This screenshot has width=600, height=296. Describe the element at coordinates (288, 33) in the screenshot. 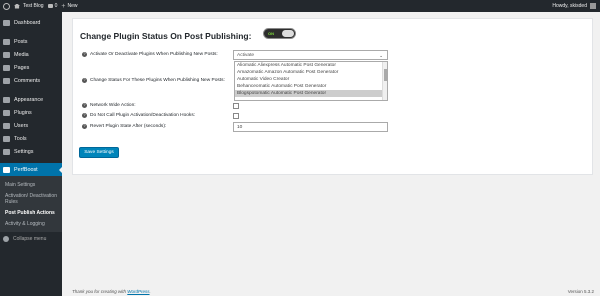

I see `toggle-knob` at that location.